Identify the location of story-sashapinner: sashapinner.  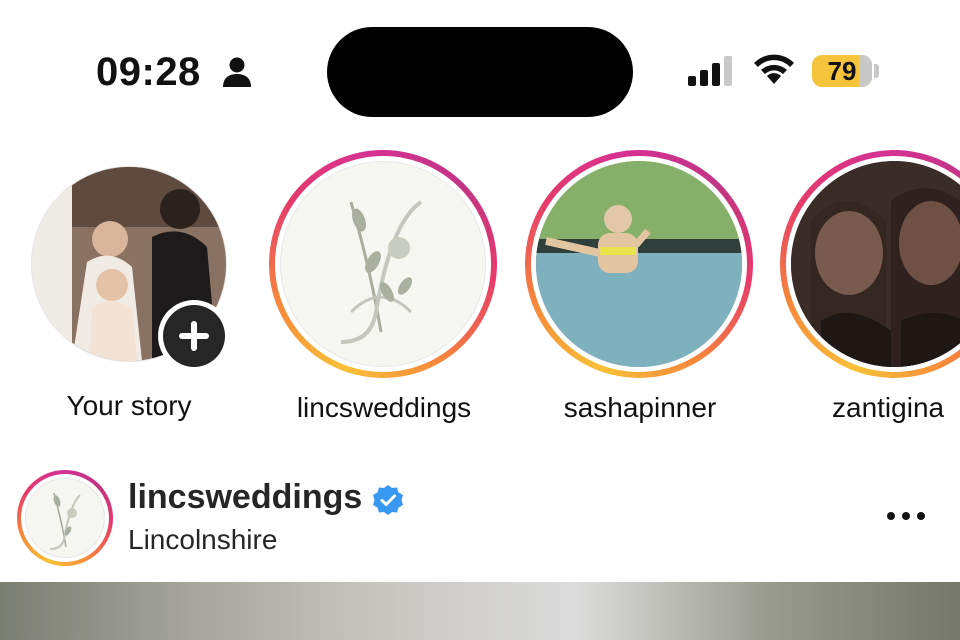
(640, 287).